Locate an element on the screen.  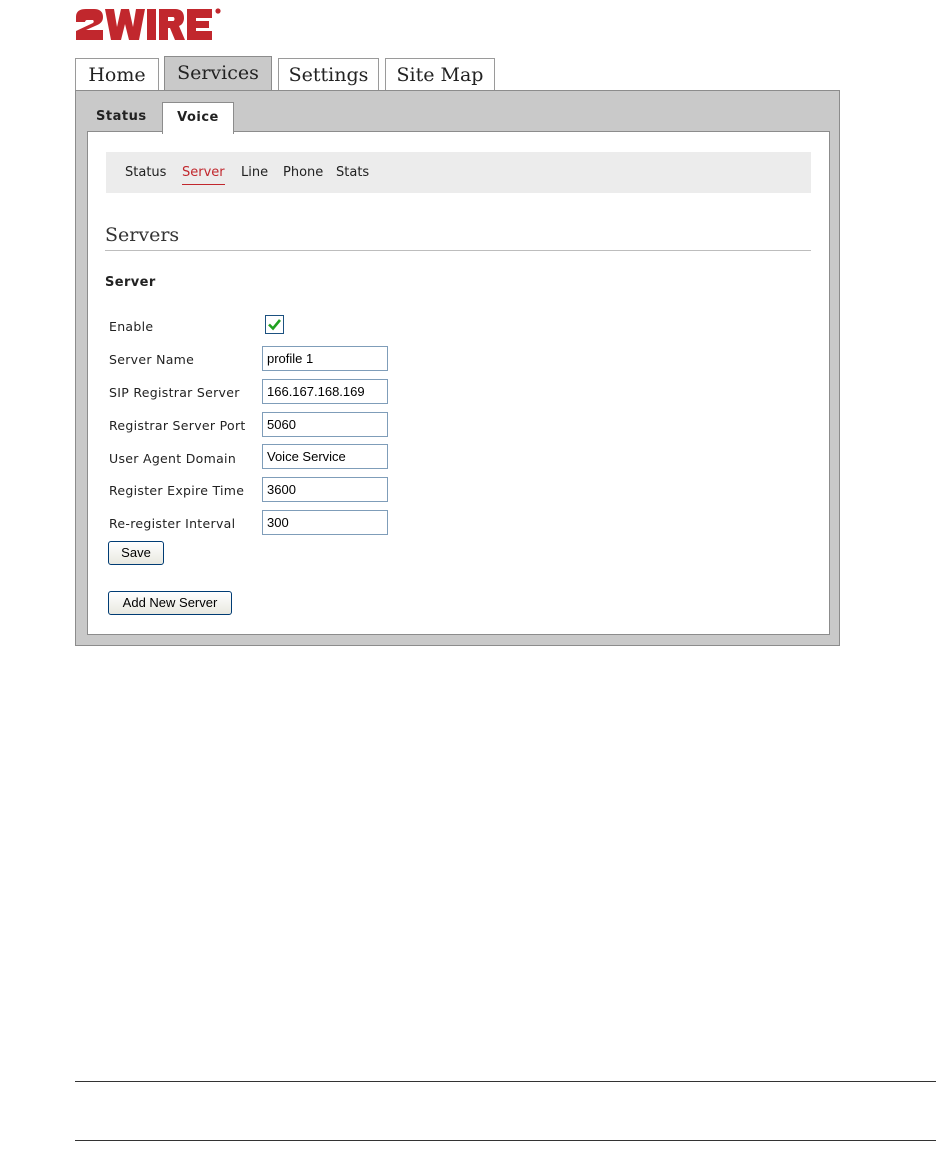
tab-settings: Settings is located at coordinates (328, 74).